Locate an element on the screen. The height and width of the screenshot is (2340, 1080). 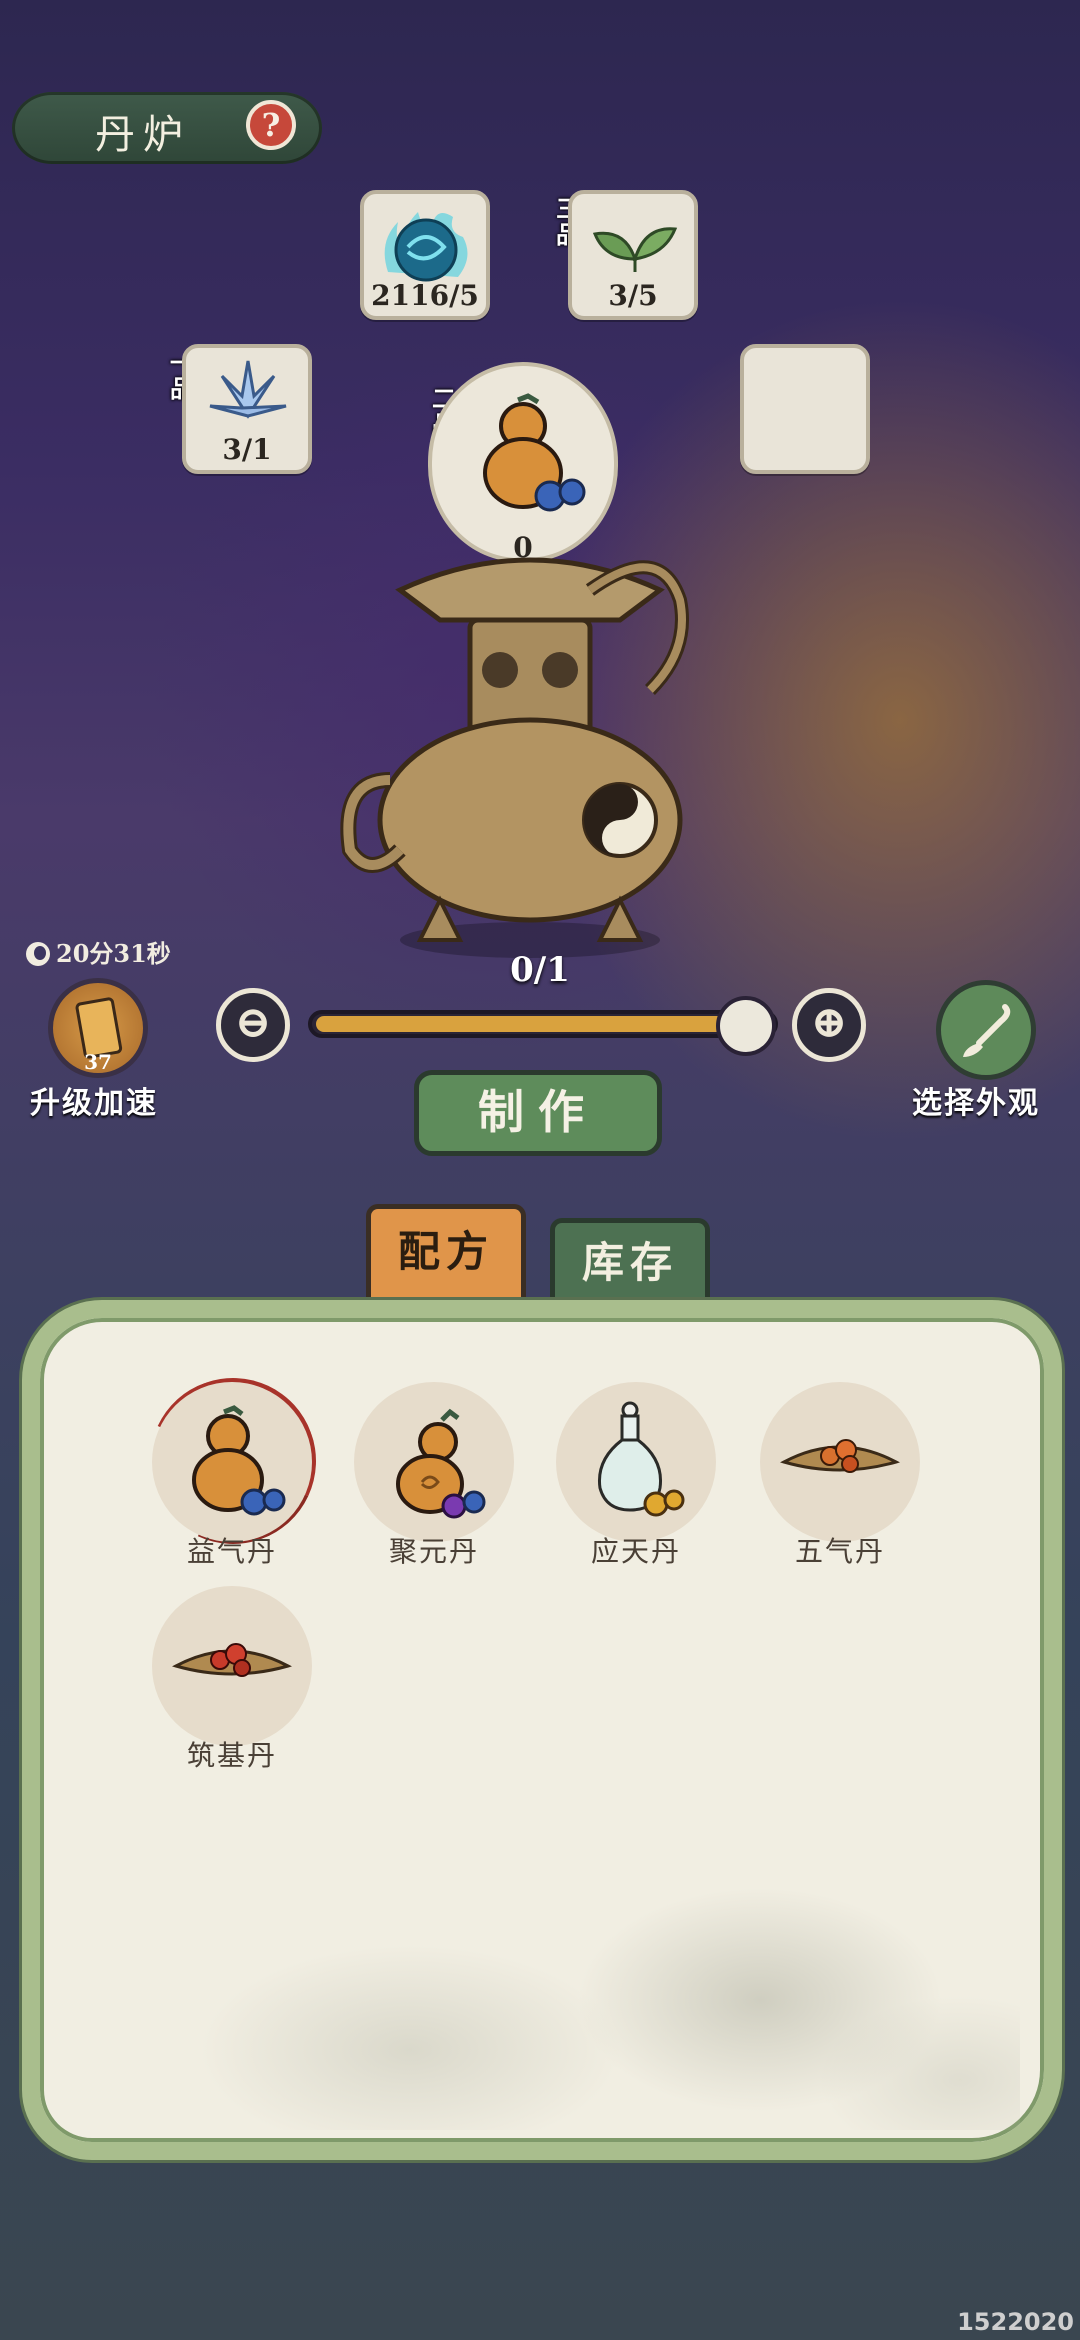
recipe-item-zhuji: 筑基丹 is located at coordinates (232, 1686).